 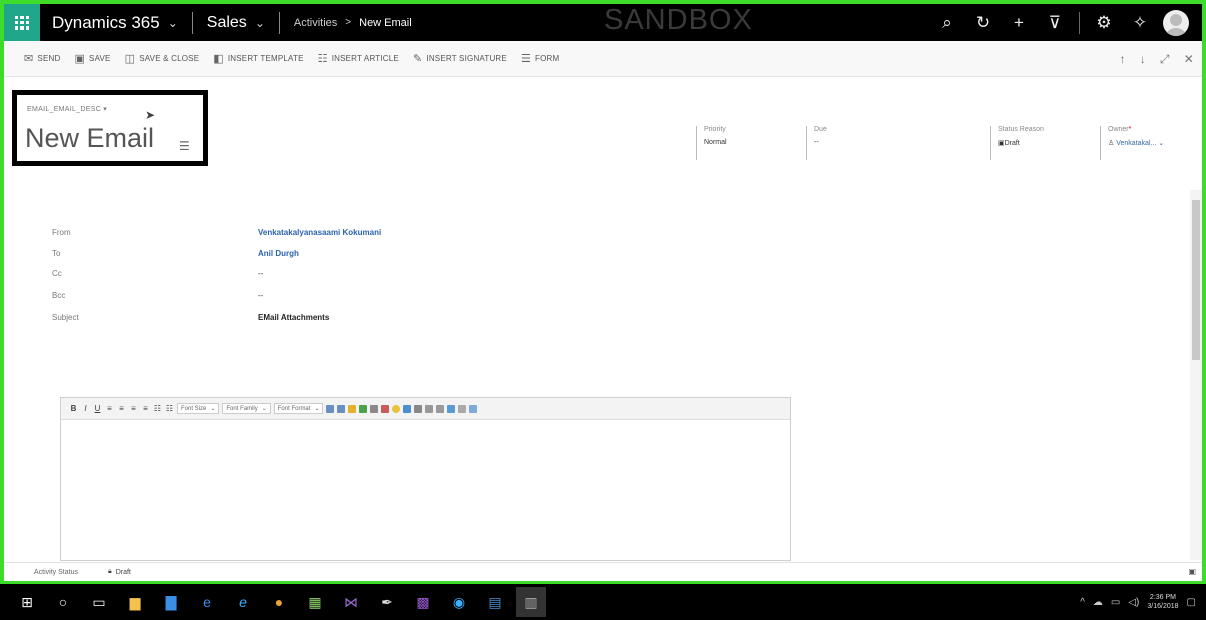 I want to click on priority-field: Priority Normal, so click(x=711, y=143).